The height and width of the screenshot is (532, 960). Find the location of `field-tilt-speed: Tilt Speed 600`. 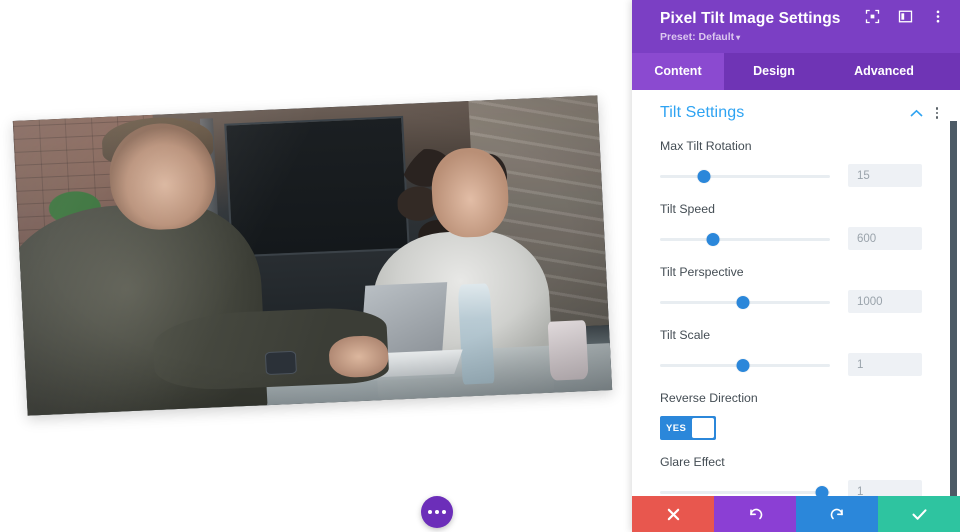

field-tilt-speed: Tilt Speed 600 is located at coordinates (799, 226).